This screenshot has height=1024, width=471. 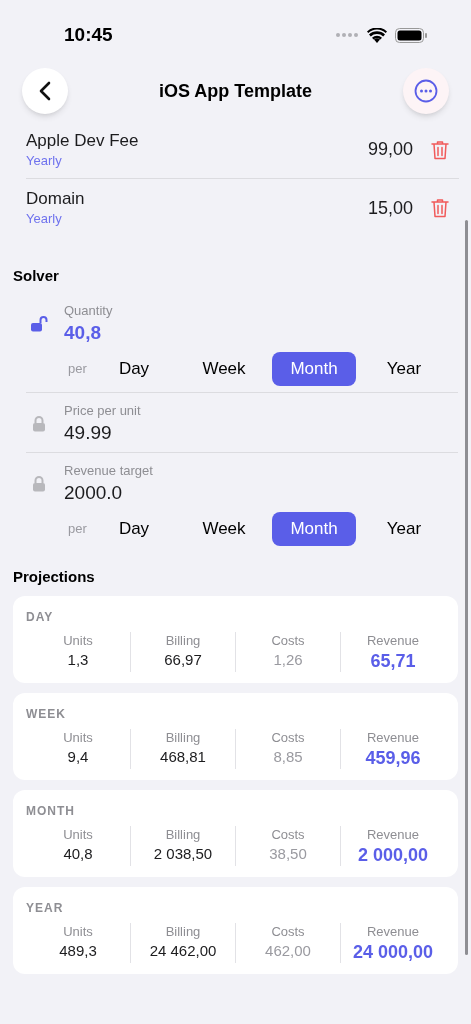 I want to click on field-value: 2000.0, so click(x=108, y=492).